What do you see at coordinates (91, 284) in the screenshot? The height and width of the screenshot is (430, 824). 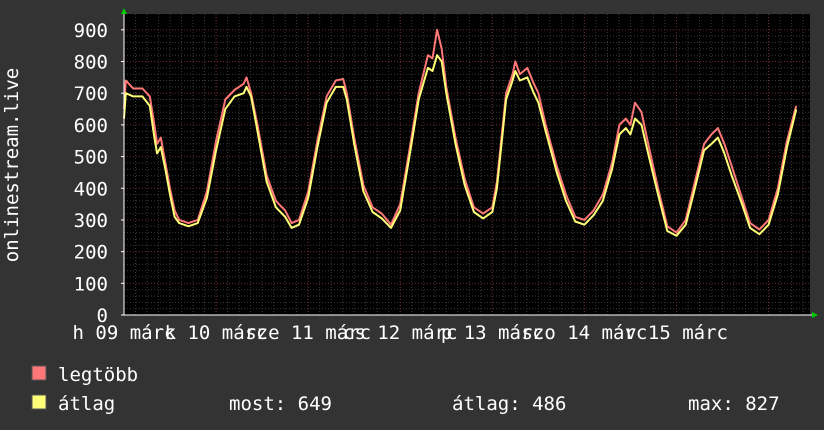 I see `y-tick-label: 100` at bounding box center [91, 284].